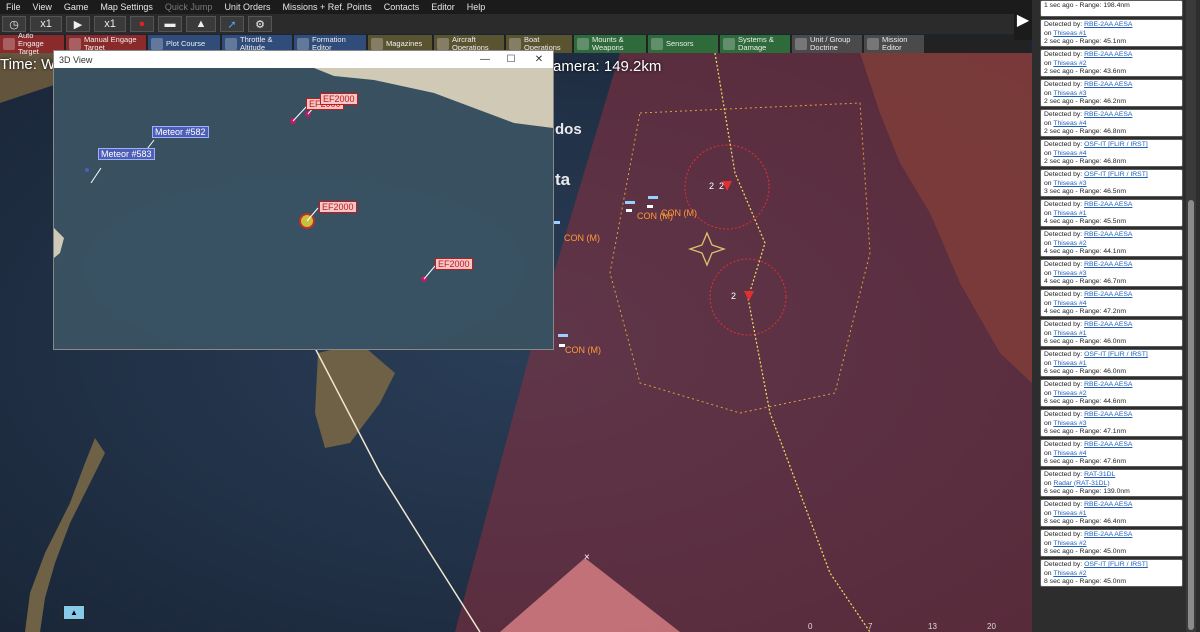 This screenshot has width=1200, height=632. Describe the element at coordinates (511, 59) in the screenshot. I see `maximize-icon: ☐` at that location.